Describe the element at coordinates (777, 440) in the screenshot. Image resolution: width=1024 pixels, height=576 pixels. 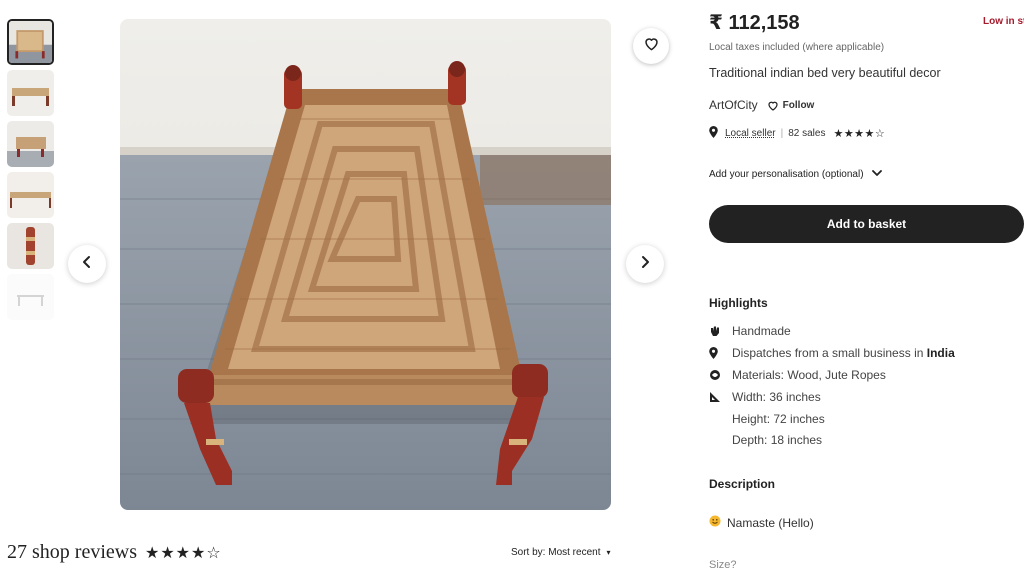
I see `depth-text: Depth: 18 inches` at that location.